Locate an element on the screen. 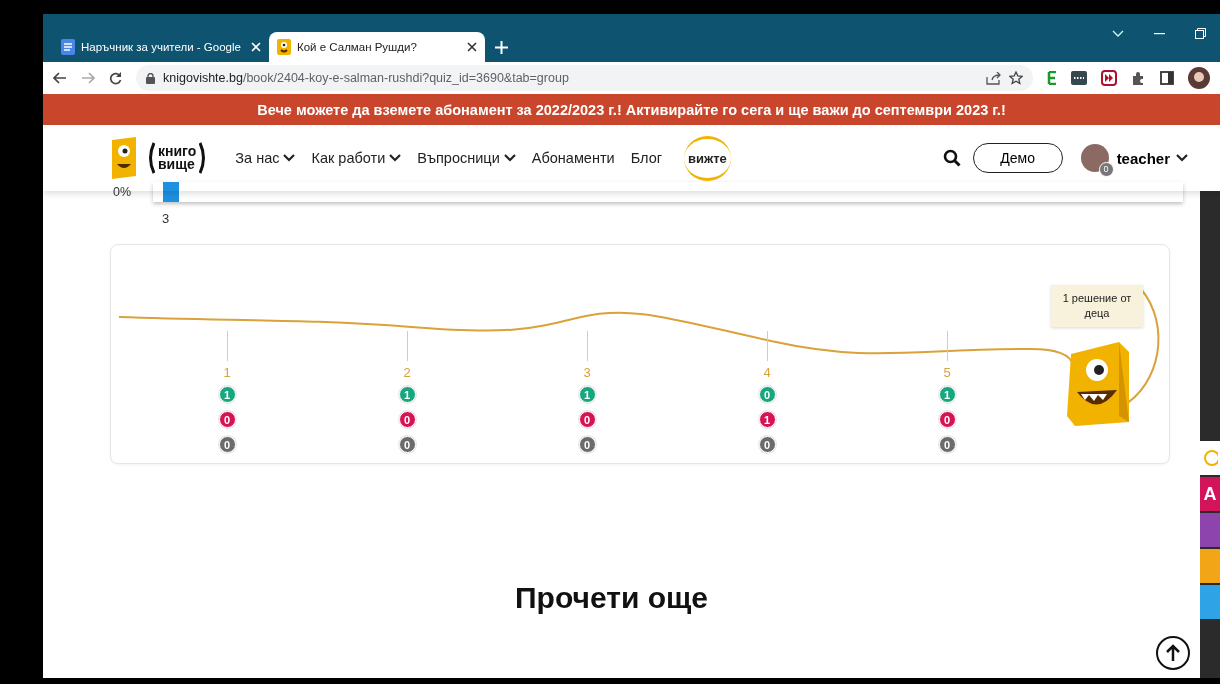 The image size is (1220, 684). restore-icon is located at coordinates (1200, 33).